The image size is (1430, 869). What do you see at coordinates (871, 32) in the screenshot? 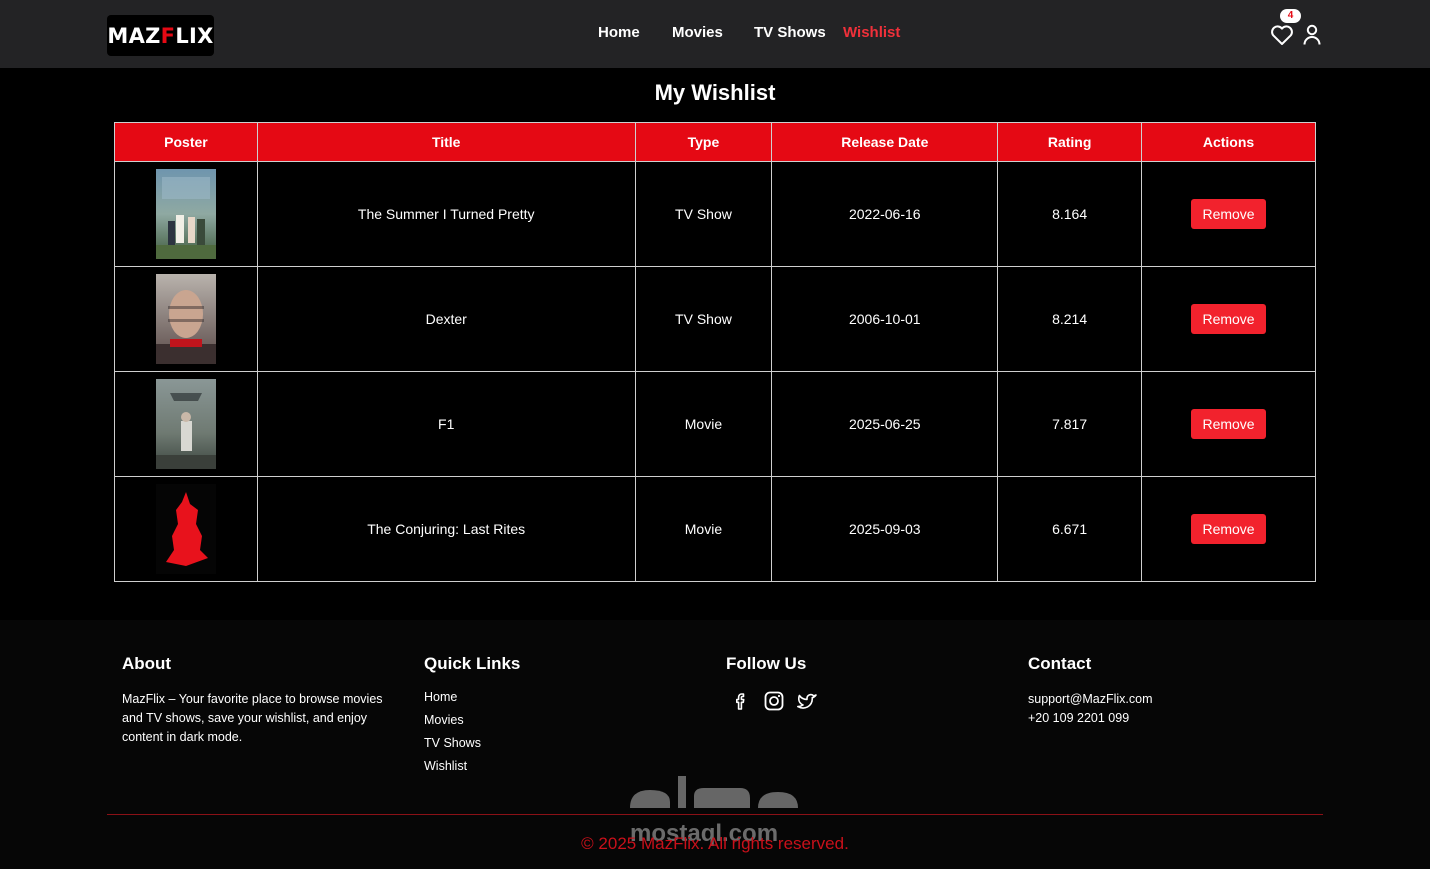
I see `nav-wishlist: Wishlist` at bounding box center [871, 32].